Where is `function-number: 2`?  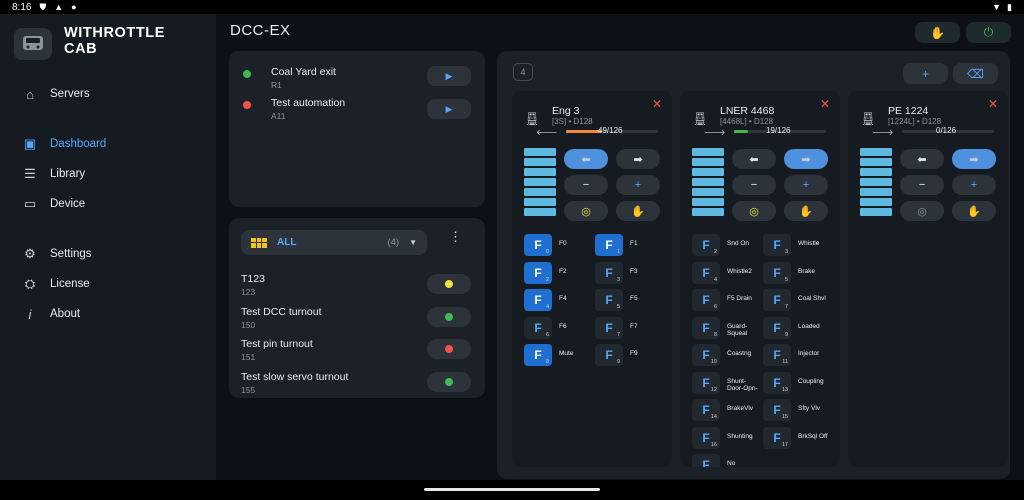 function-number: 2 is located at coordinates (547, 279).